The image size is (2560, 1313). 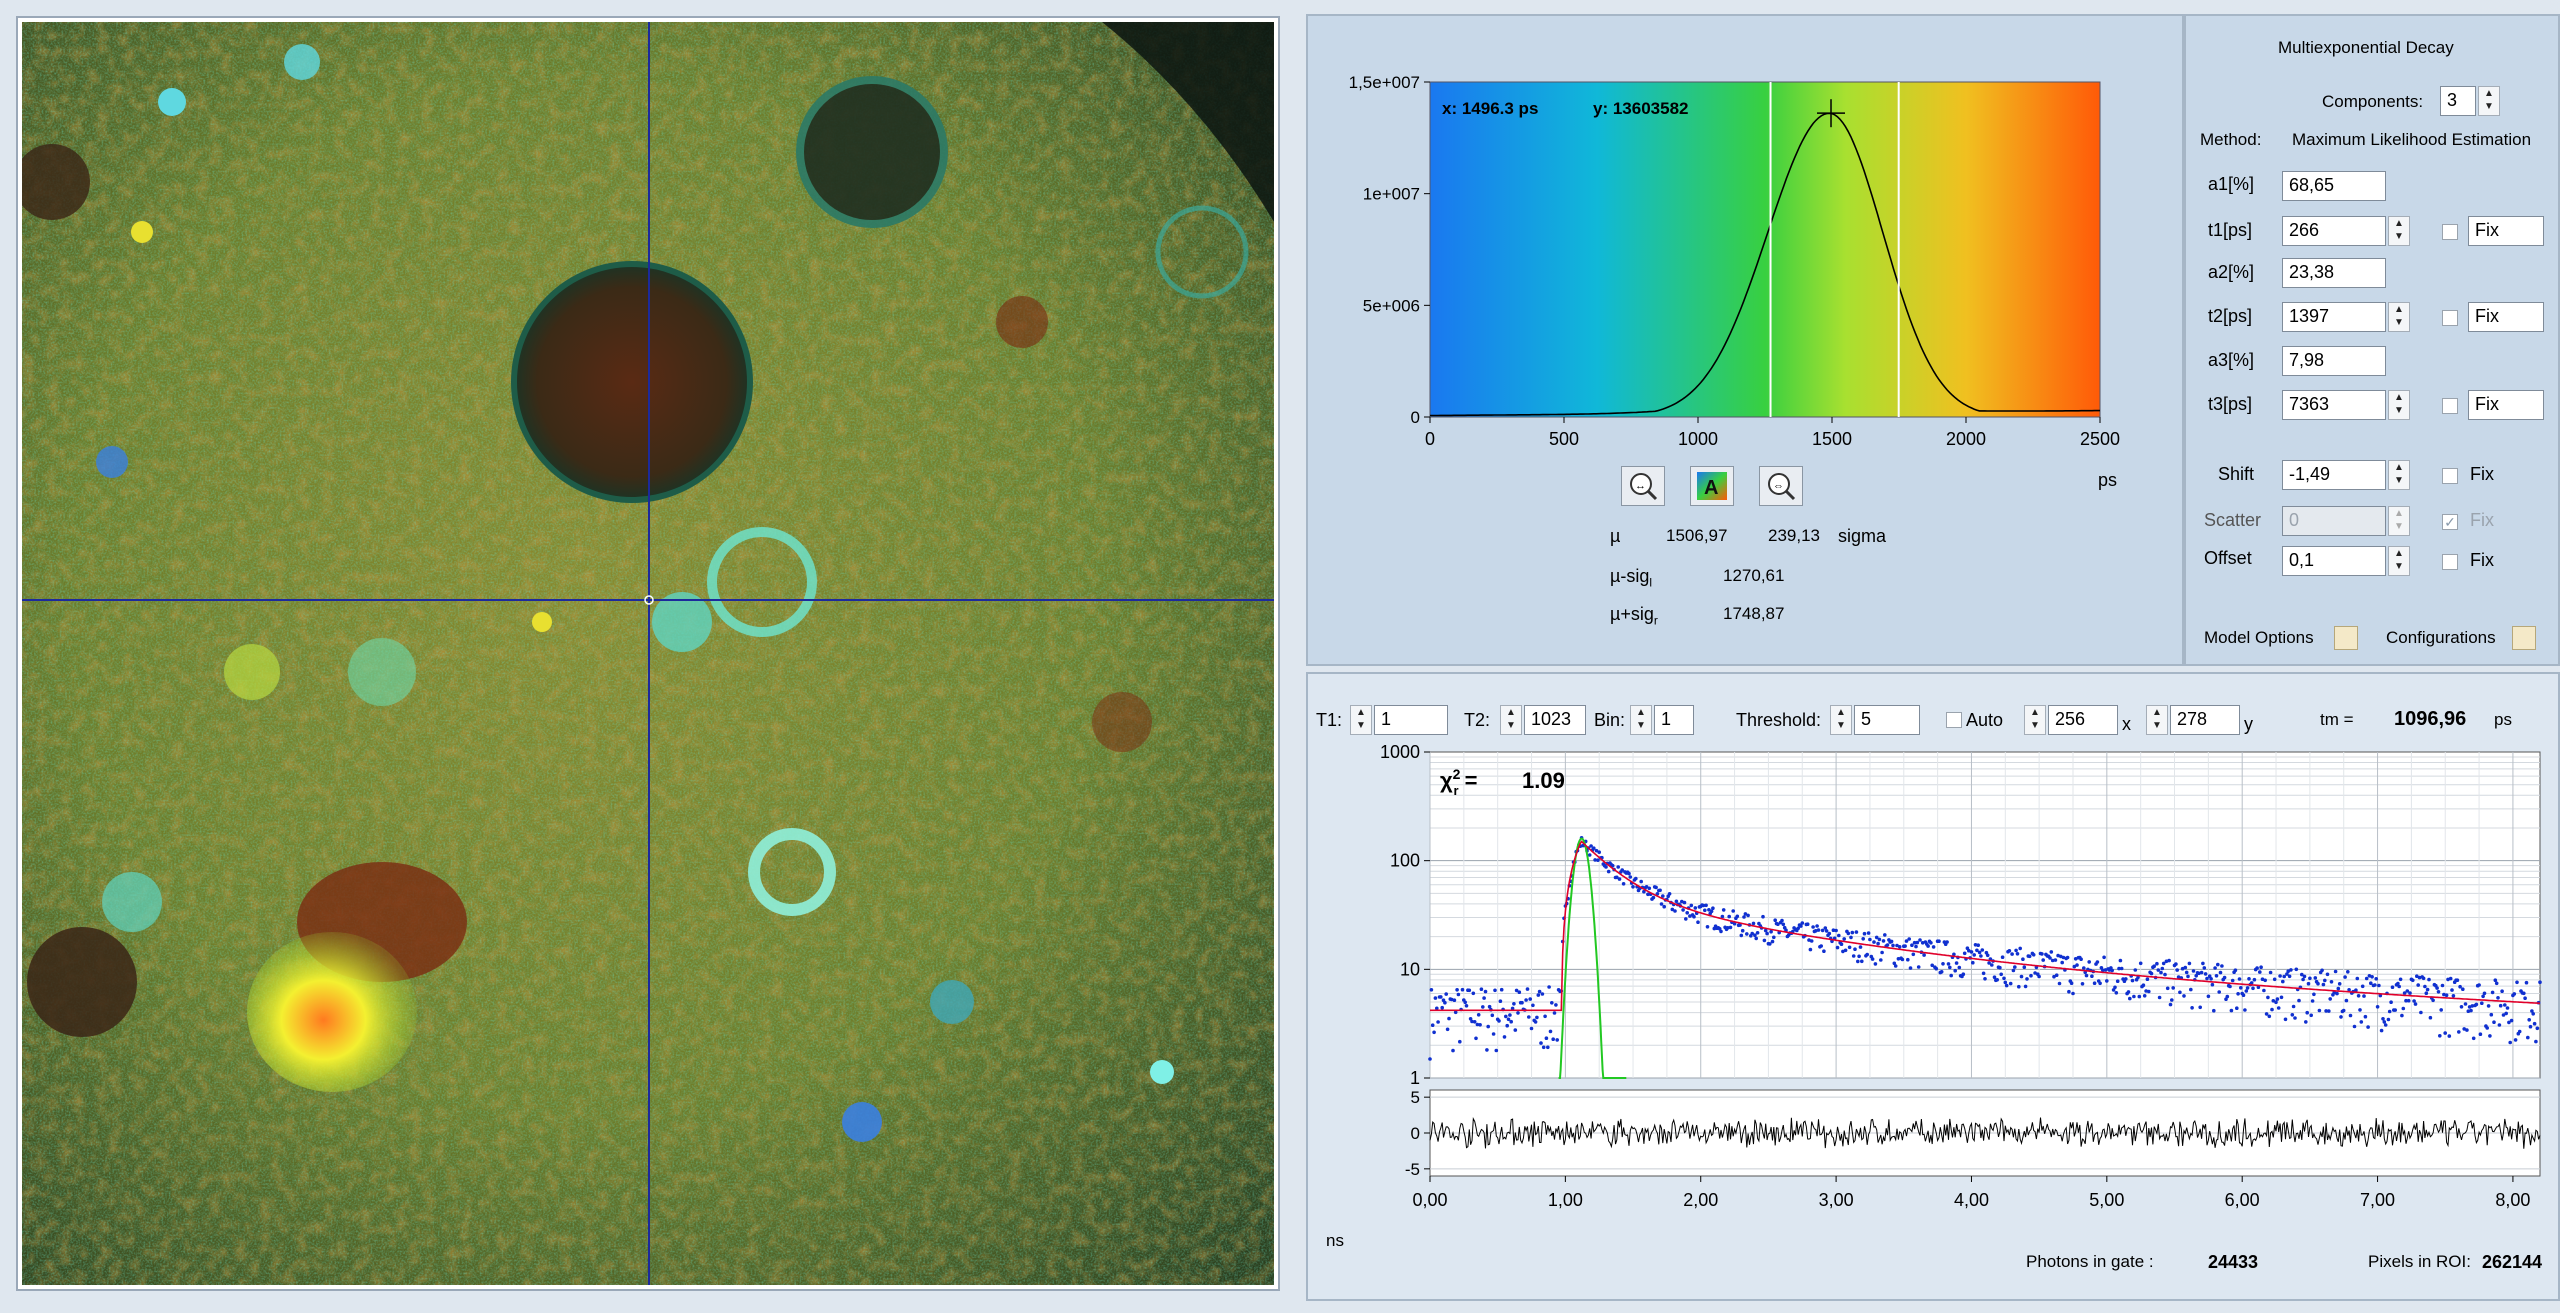 What do you see at coordinates (2090, 1261) in the screenshot?
I see `photons-label: Photons in gate :` at bounding box center [2090, 1261].